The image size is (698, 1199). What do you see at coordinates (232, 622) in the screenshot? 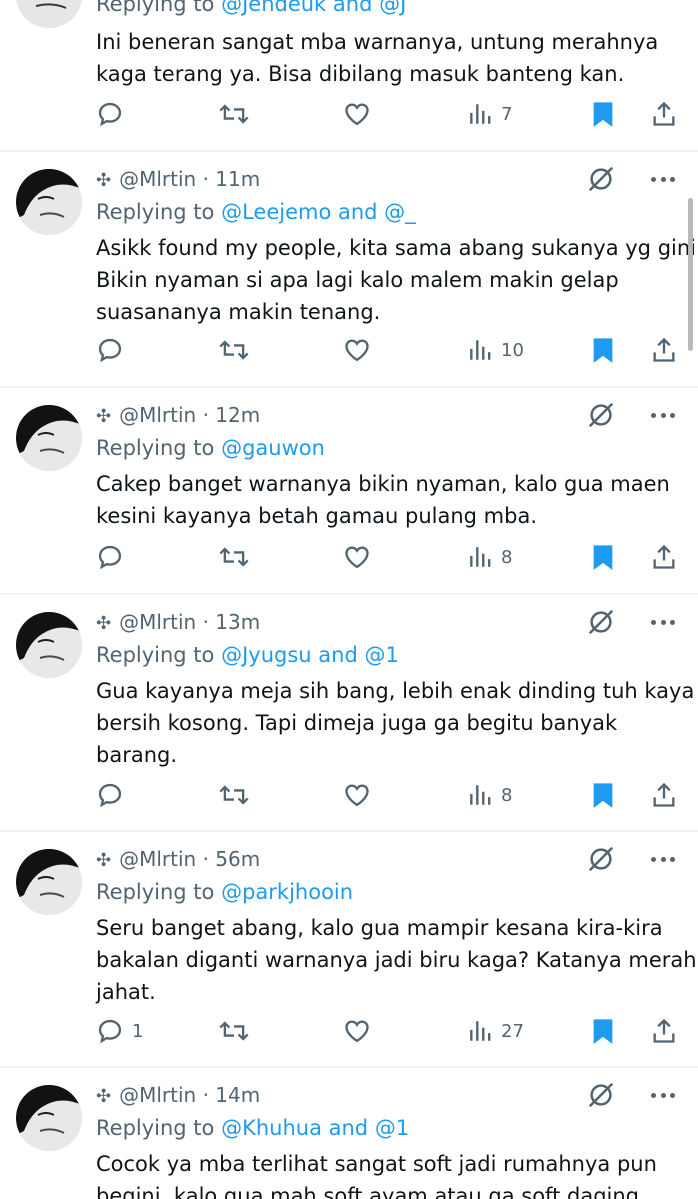
I see `timestamp: · 13m` at bounding box center [232, 622].